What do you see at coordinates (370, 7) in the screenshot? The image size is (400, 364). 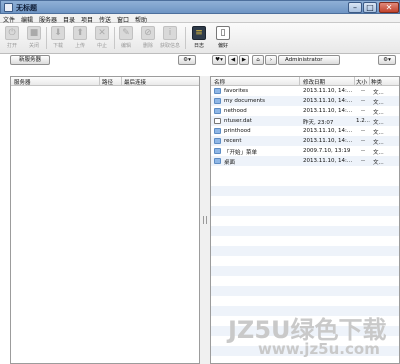 I see `maximize-button: □` at bounding box center [370, 7].